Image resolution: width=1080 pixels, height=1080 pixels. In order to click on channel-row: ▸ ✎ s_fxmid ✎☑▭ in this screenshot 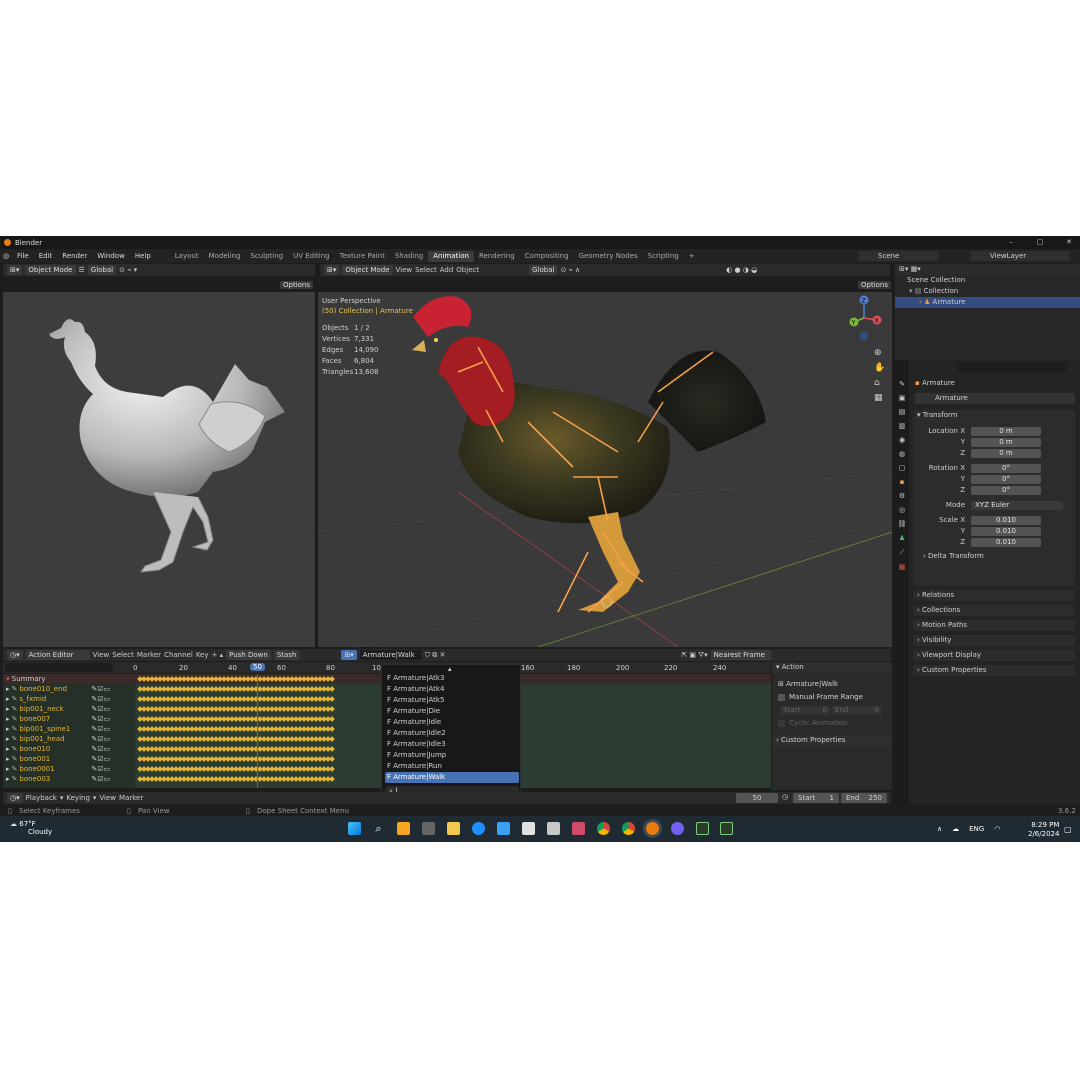, I will do `click(69, 699)`.